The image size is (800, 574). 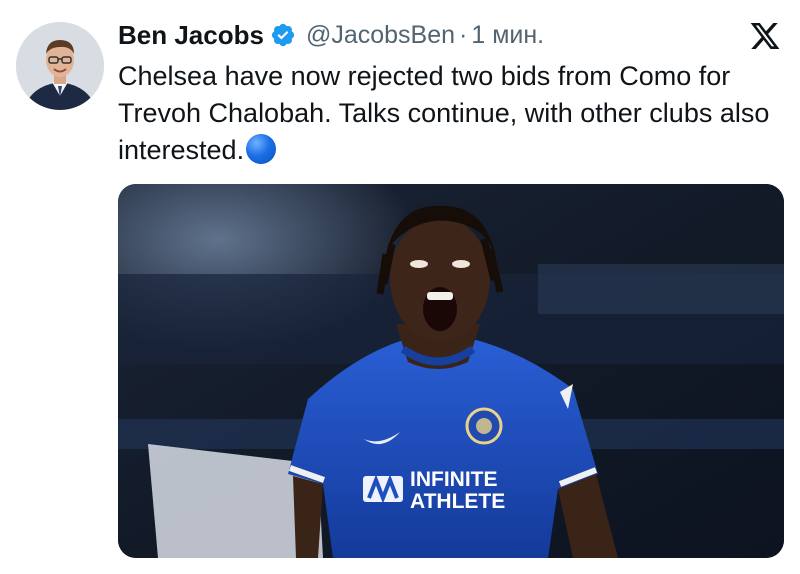 I want to click on jersey-sponsor-line1: INFINITE, so click(x=454, y=479).